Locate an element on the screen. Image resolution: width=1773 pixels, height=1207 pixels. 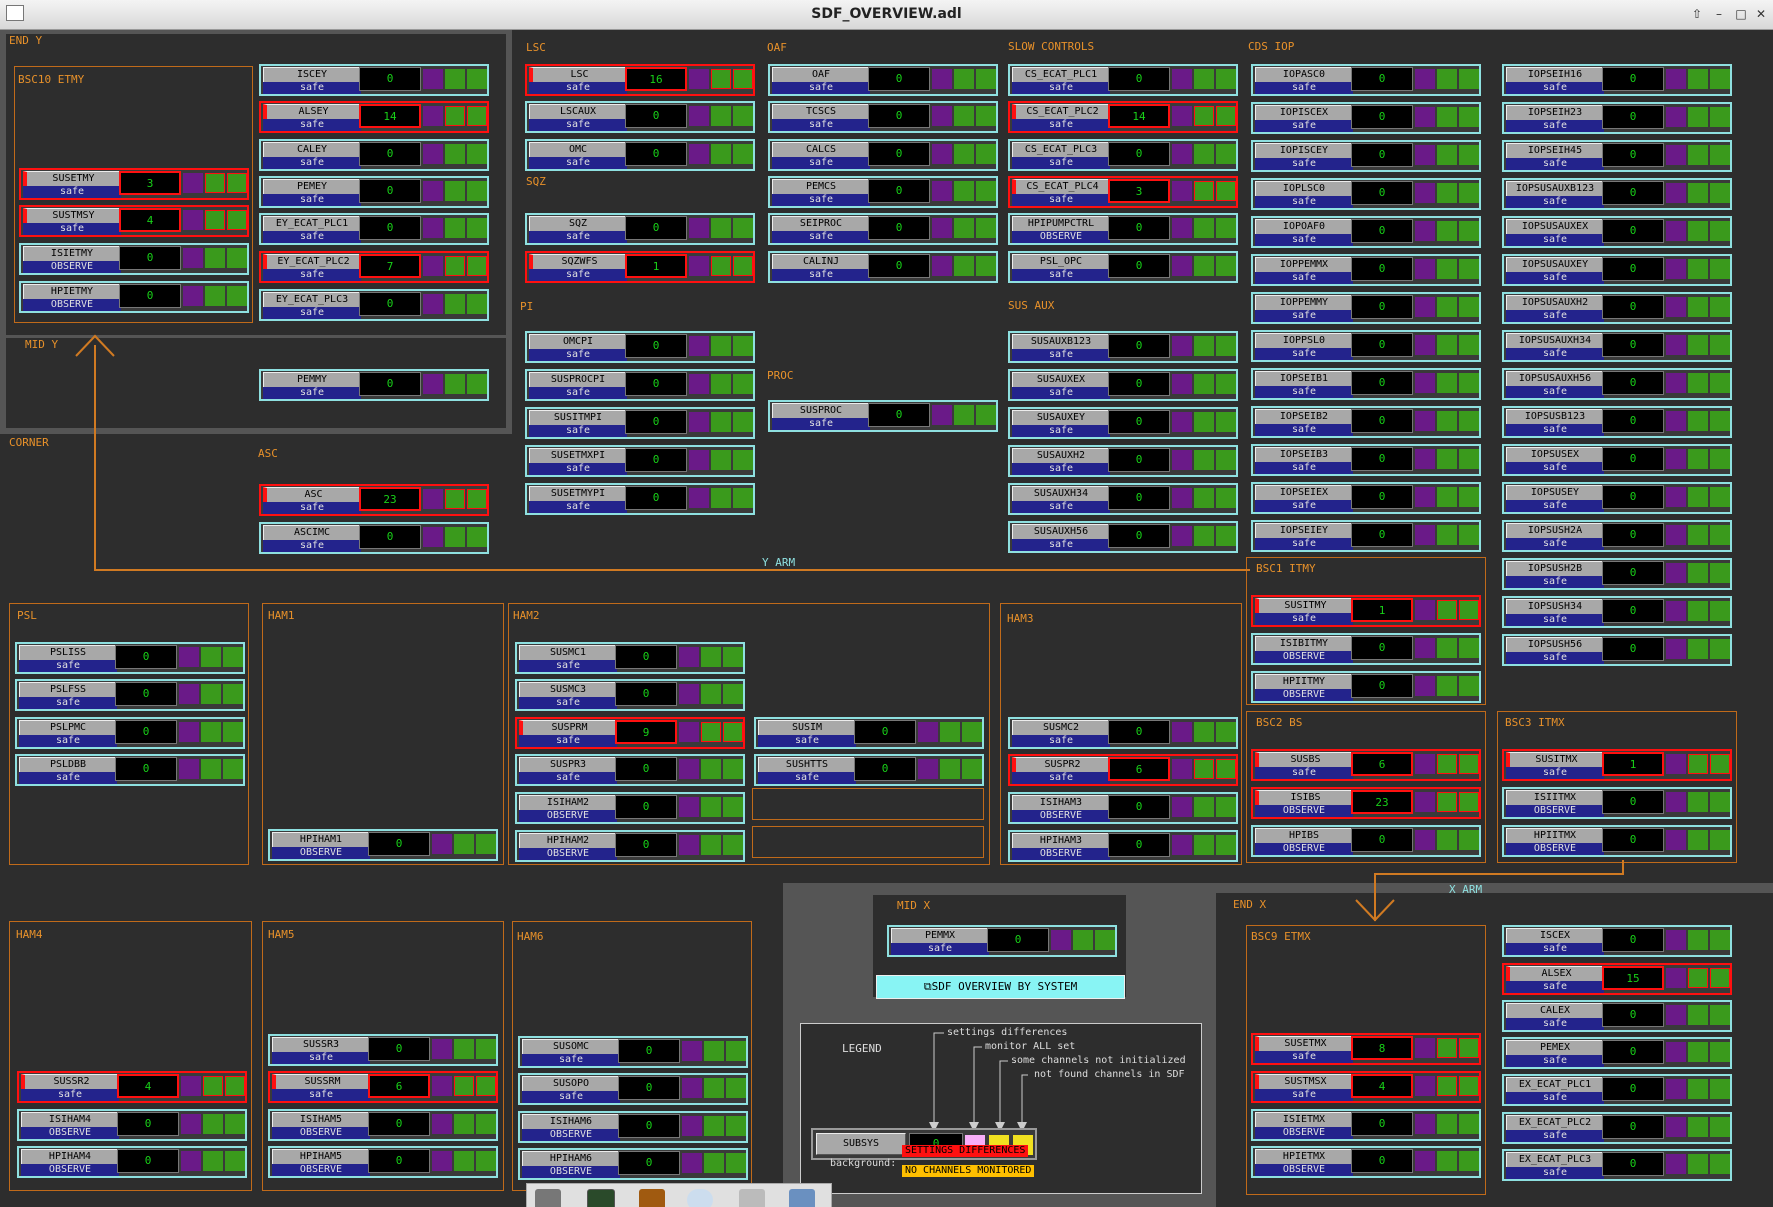
sdf-widget-sqz: SQZ safe 0 is located at coordinates (640, 229).